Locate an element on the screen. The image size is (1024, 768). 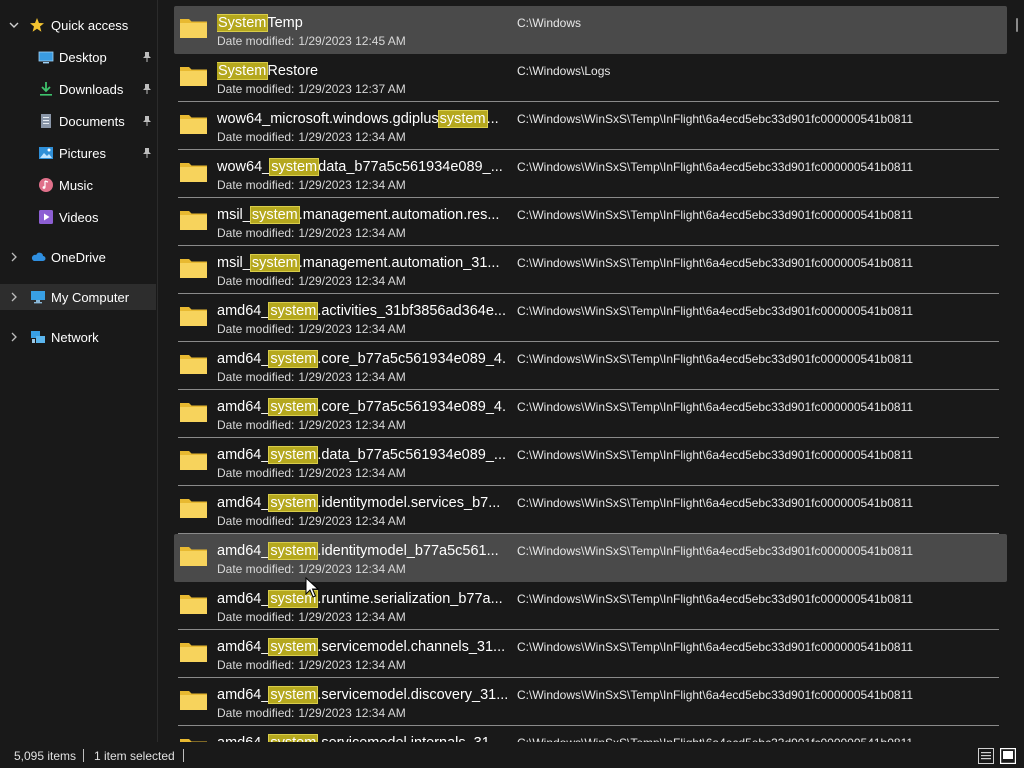
file-name: SystemRestore is located at coordinates (362, 71).